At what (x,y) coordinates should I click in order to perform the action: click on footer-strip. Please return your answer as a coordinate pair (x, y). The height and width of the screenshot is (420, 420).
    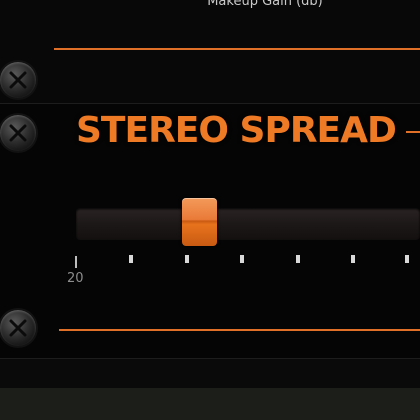
    Looking at the image, I should click on (210, 404).